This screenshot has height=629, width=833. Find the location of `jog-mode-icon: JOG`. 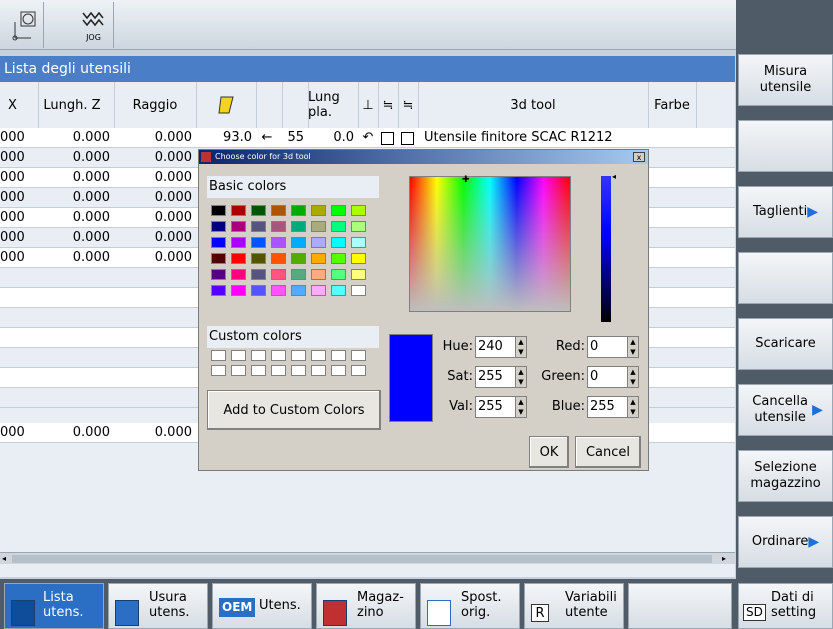

jog-mode-icon: JOG is located at coordinates (94, 25).